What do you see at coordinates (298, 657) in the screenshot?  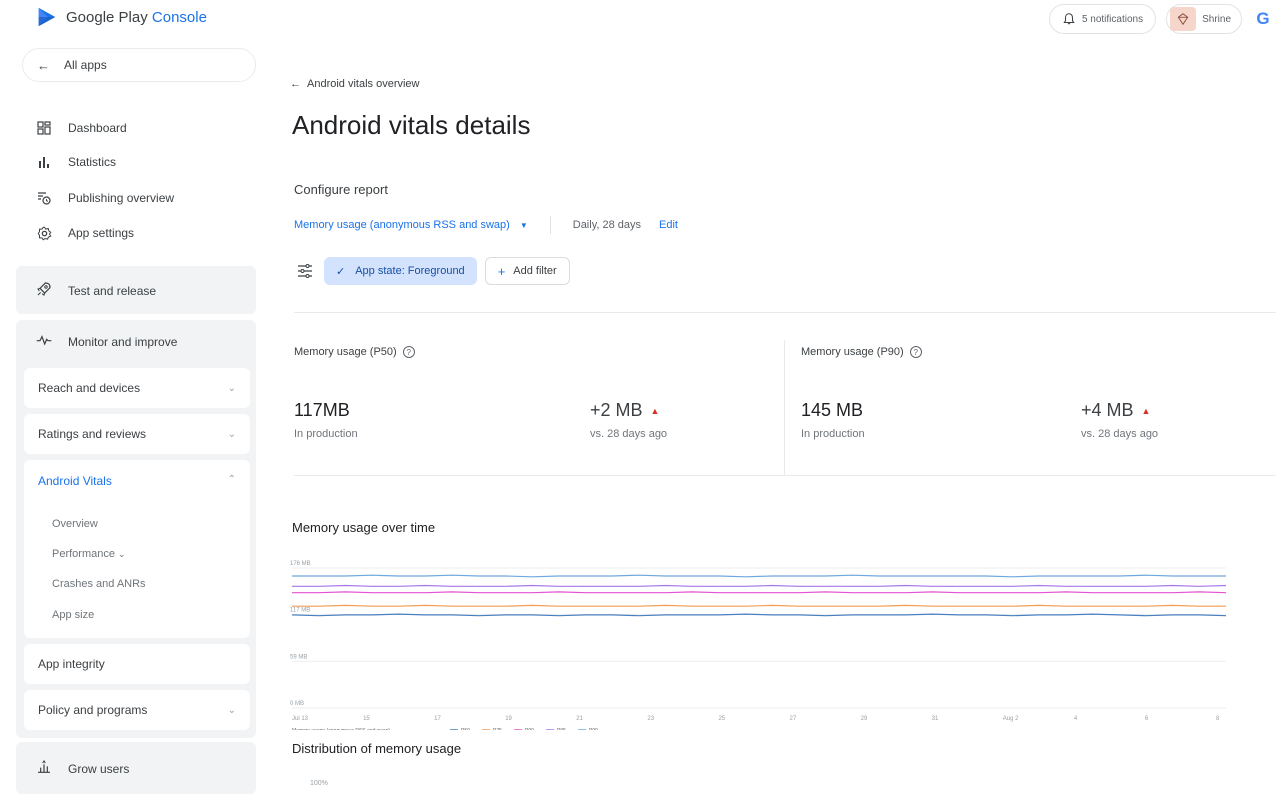 I see `y-tick-label: 59 MB` at bounding box center [298, 657].